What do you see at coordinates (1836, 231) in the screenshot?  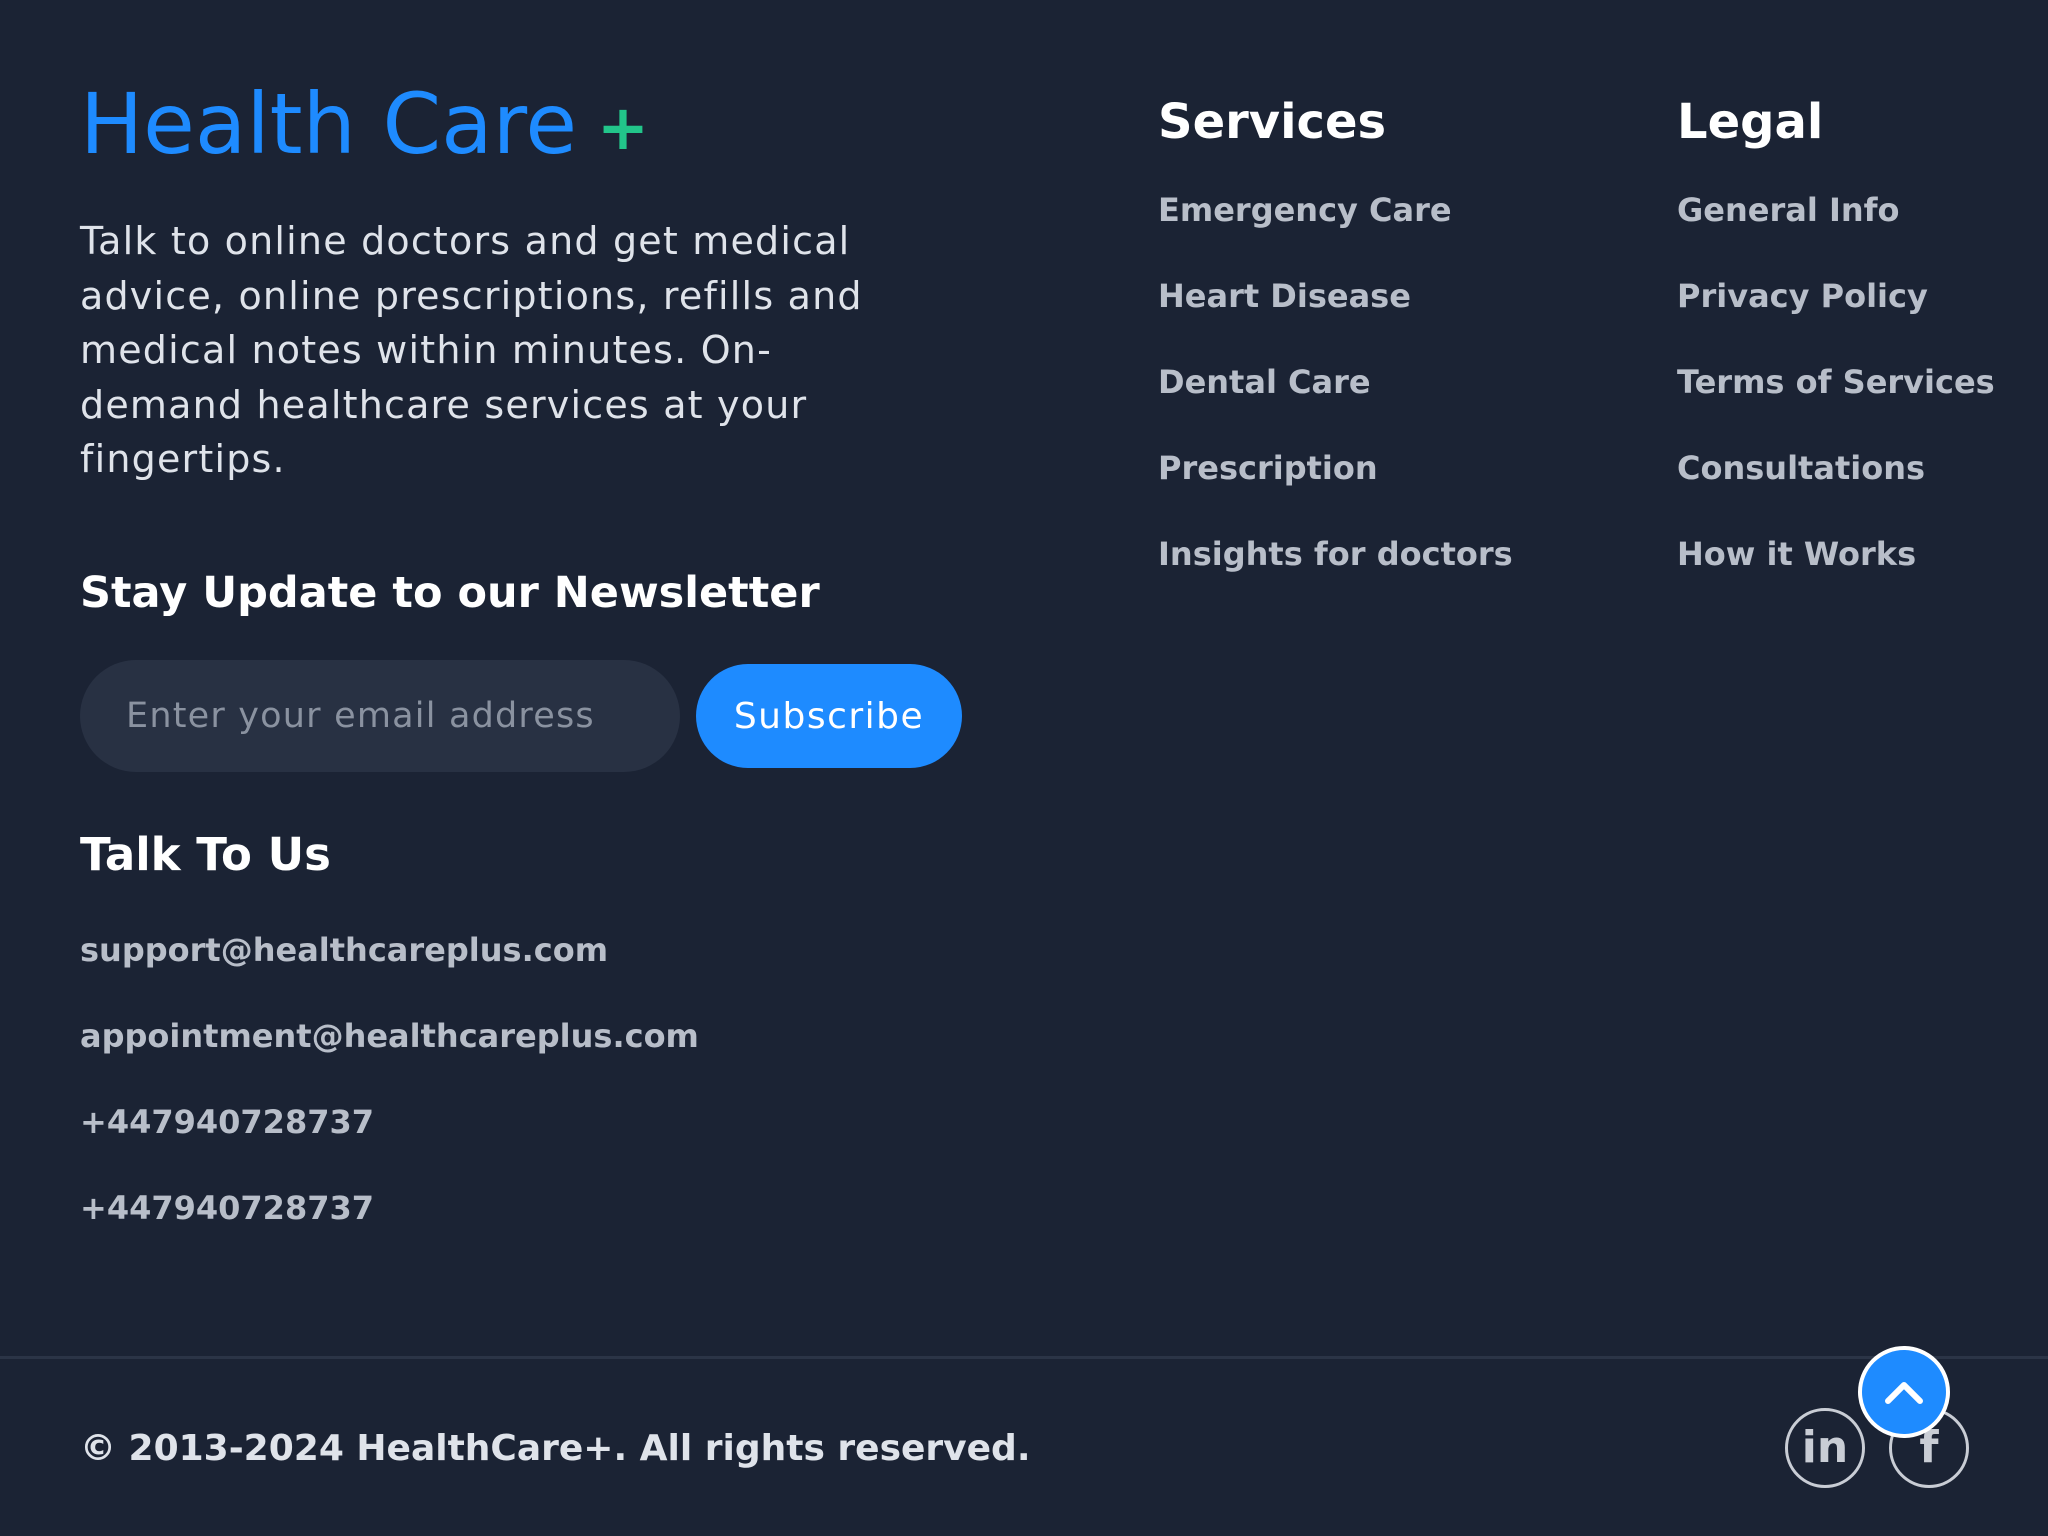 I see `legal-link-general-info: General Info` at bounding box center [1836, 231].